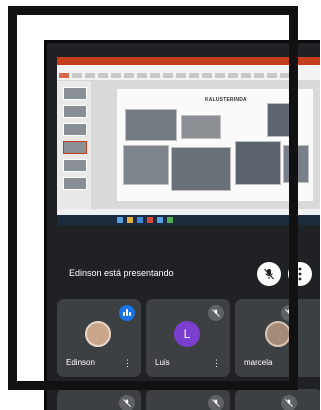 This screenshot has width=321, height=410. Describe the element at coordinates (80, 362) in the screenshot. I see `participant-name: Edinson` at that location.